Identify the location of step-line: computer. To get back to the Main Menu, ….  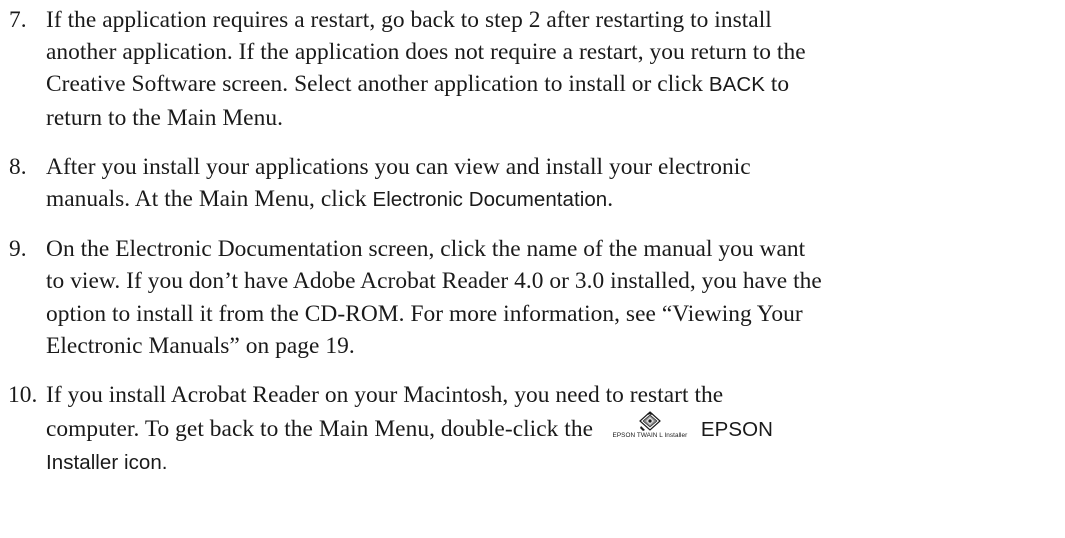
(552, 428).